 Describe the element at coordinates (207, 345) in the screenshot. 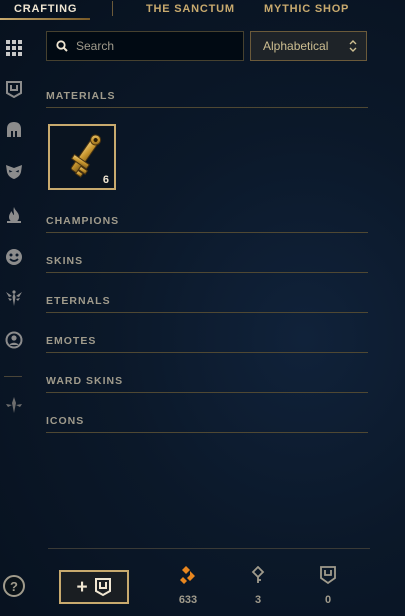

I see `section-emotes: EMOTES` at that location.